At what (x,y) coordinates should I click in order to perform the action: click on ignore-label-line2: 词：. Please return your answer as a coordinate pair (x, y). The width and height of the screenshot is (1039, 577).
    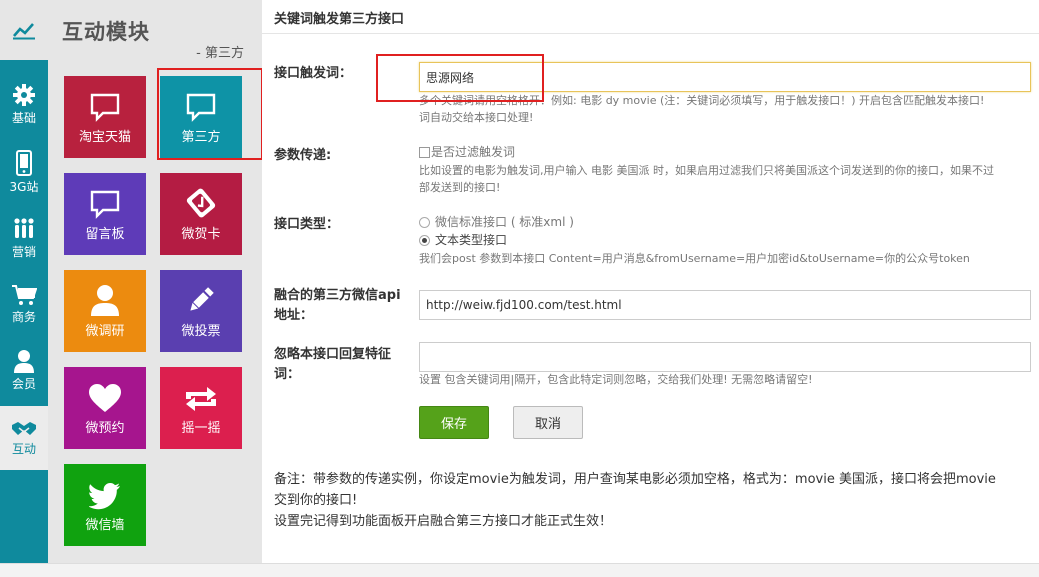
    Looking at the image, I should click on (287, 374).